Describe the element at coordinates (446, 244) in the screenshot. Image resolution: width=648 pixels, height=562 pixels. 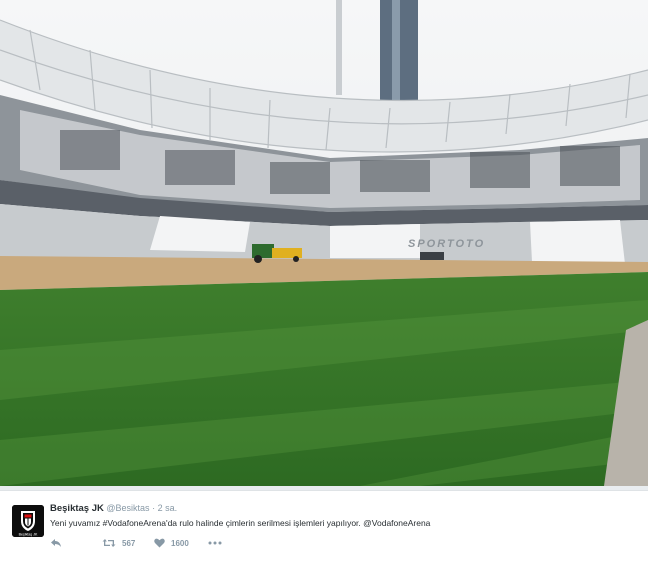
I see `stand-signage: SPORTOTO` at that location.